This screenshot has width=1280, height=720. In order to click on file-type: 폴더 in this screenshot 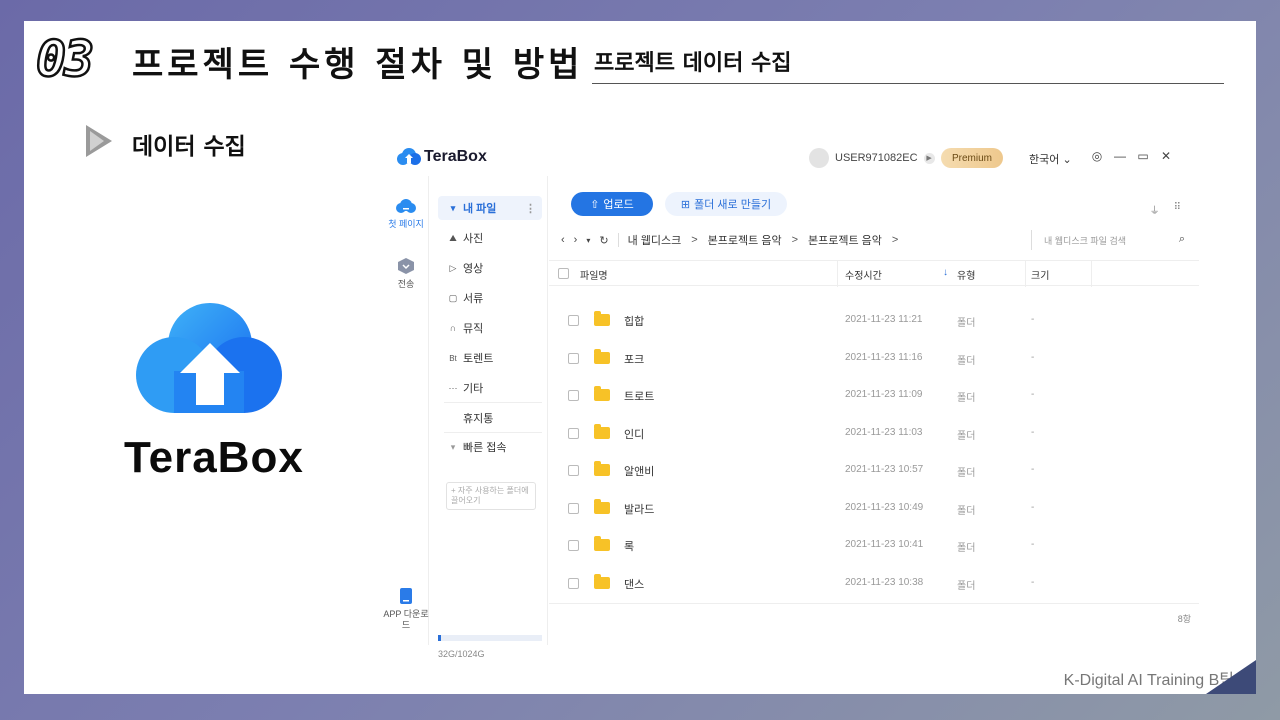, I will do `click(966, 398)`.